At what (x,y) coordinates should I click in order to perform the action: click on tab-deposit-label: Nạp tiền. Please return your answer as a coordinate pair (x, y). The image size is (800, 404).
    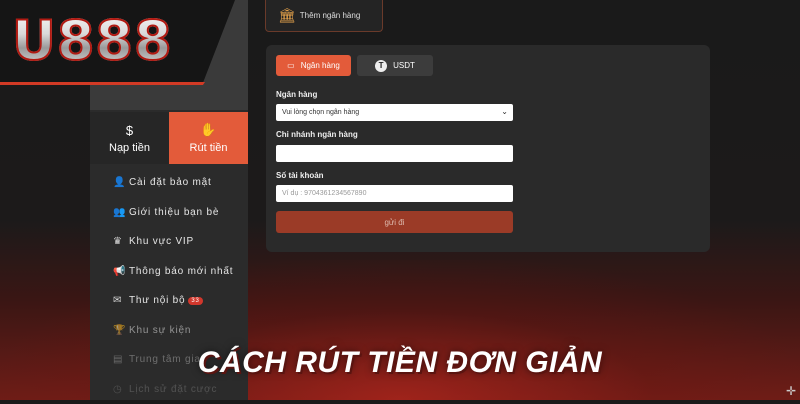
    Looking at the image, I should click on (129, 148).